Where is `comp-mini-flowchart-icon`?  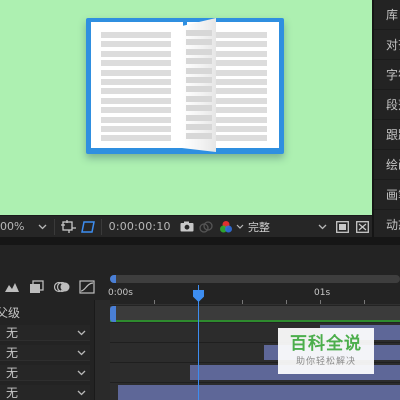
comp-mini-flowchart-icon is located at coordinates (12, 287).